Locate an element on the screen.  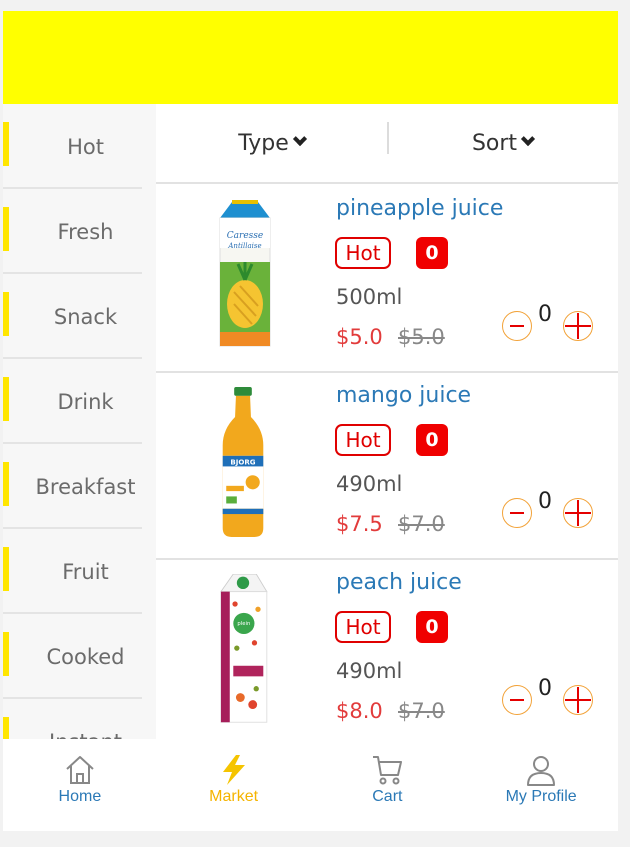
sidebar-item-breakfast: Breakfast is located at coordinates (79, 486).